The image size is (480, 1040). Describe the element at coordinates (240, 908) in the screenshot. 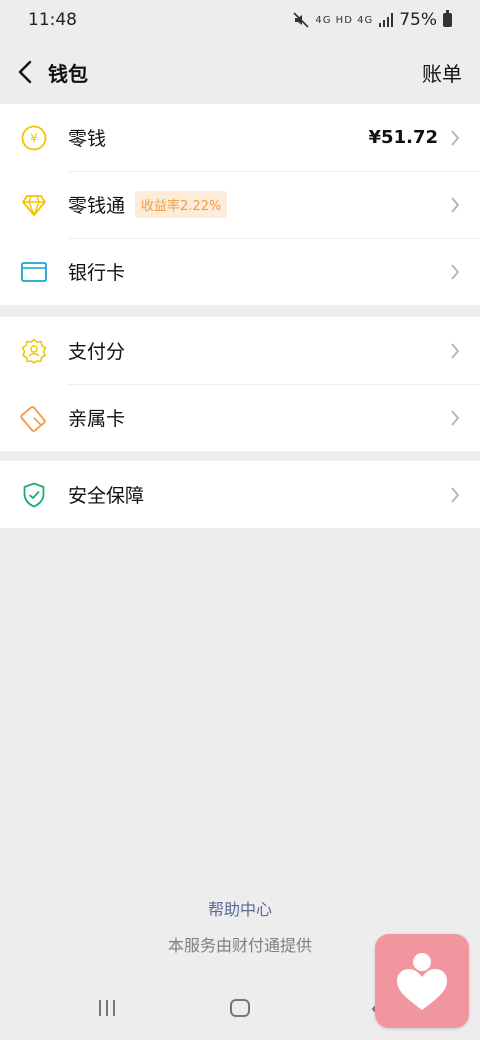

I see `help-center-link: 帮助中心` at that location.